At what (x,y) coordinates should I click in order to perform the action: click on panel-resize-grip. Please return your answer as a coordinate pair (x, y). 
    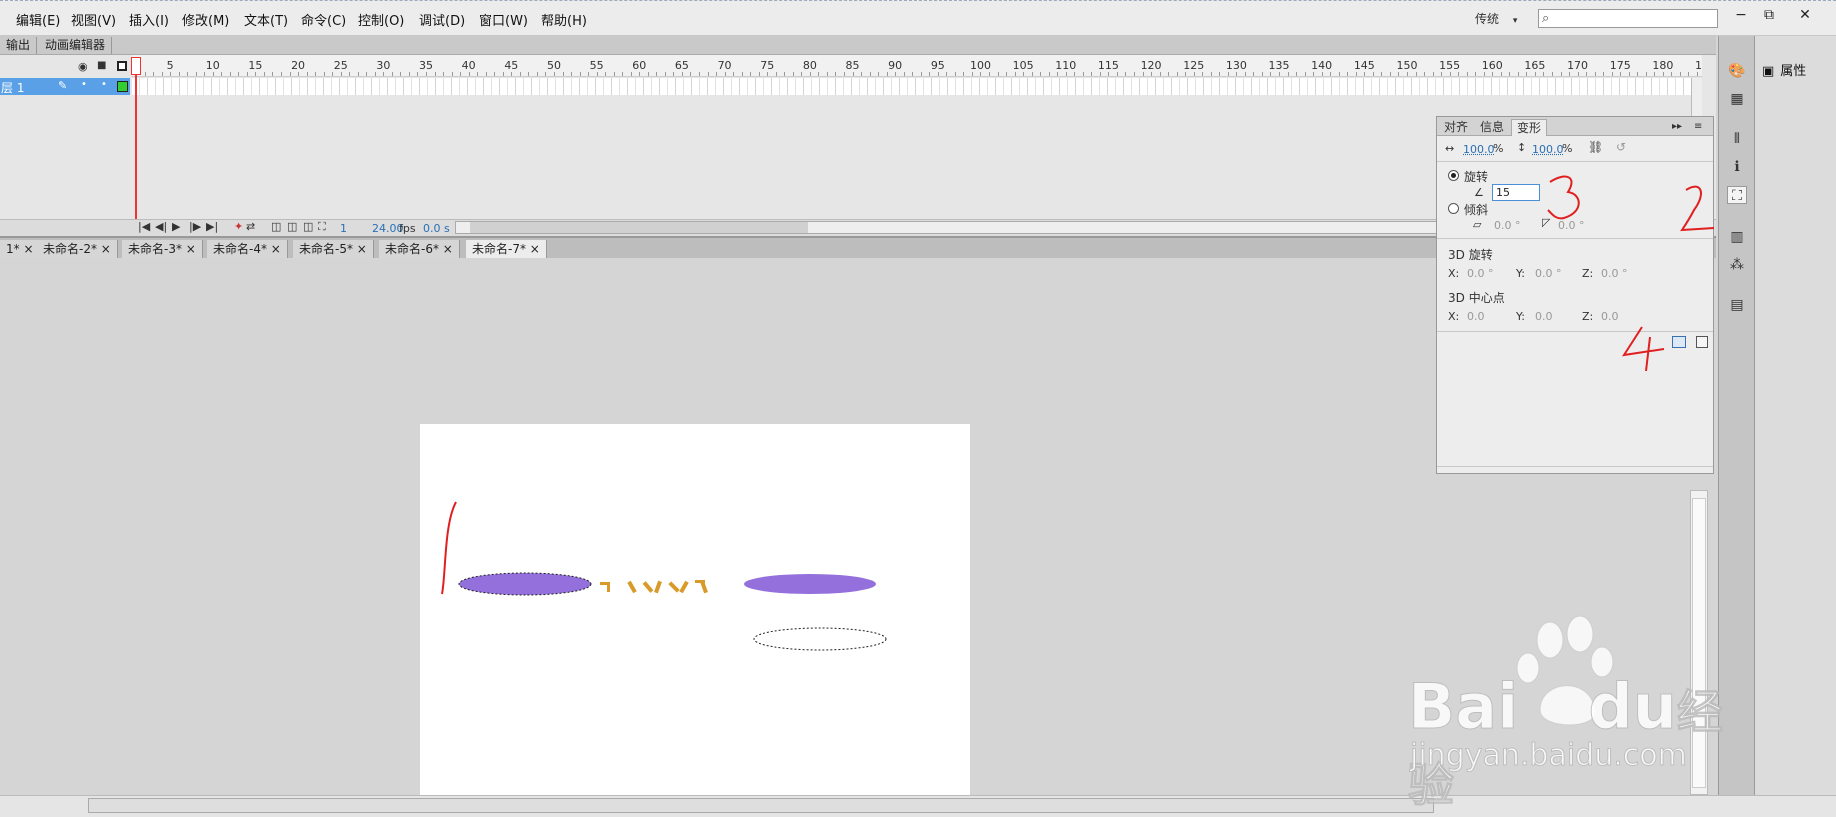
    Looking at the image, I should click on (1575, 466).